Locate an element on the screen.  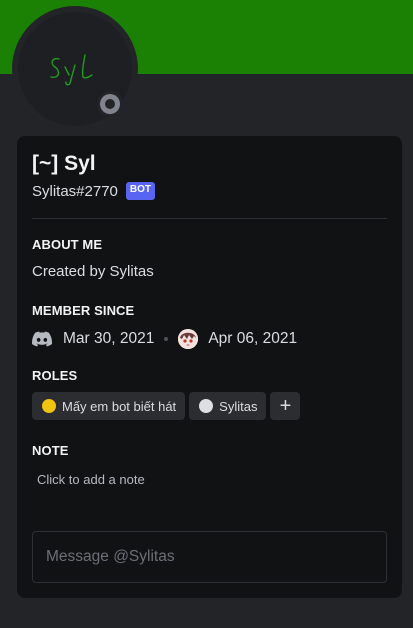
discord-logo-icon is located at coordinates (42, 339).